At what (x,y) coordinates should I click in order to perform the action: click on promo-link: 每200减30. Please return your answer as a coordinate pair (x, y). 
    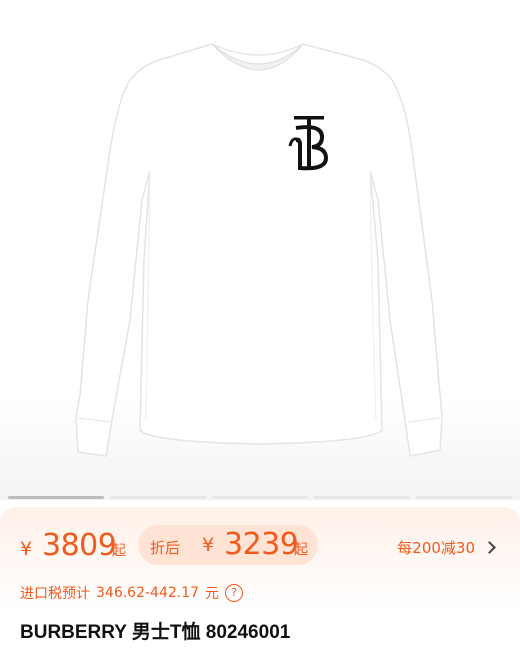
    Looking at the image, I should click on (446, 547).